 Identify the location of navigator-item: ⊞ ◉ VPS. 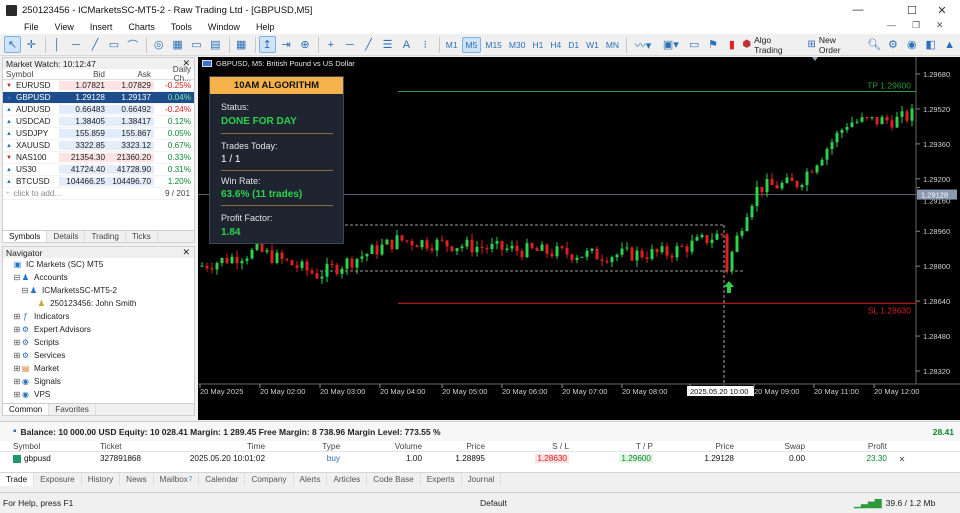
(98, 394).